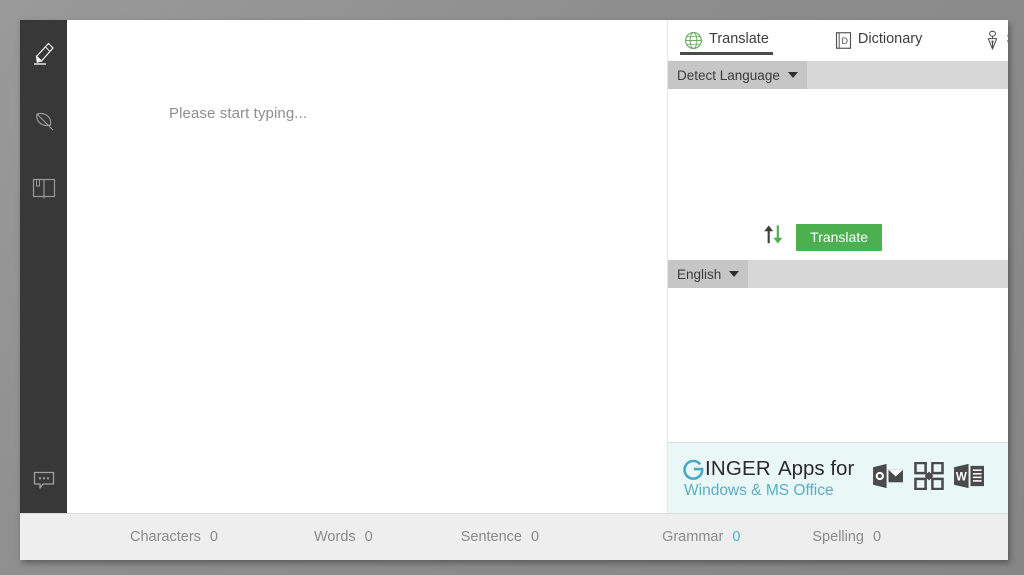 This screenshot has width=1024, height=575. I want to click on ginger-wordmark-line1: INGER Apps for, so click(768, 468).